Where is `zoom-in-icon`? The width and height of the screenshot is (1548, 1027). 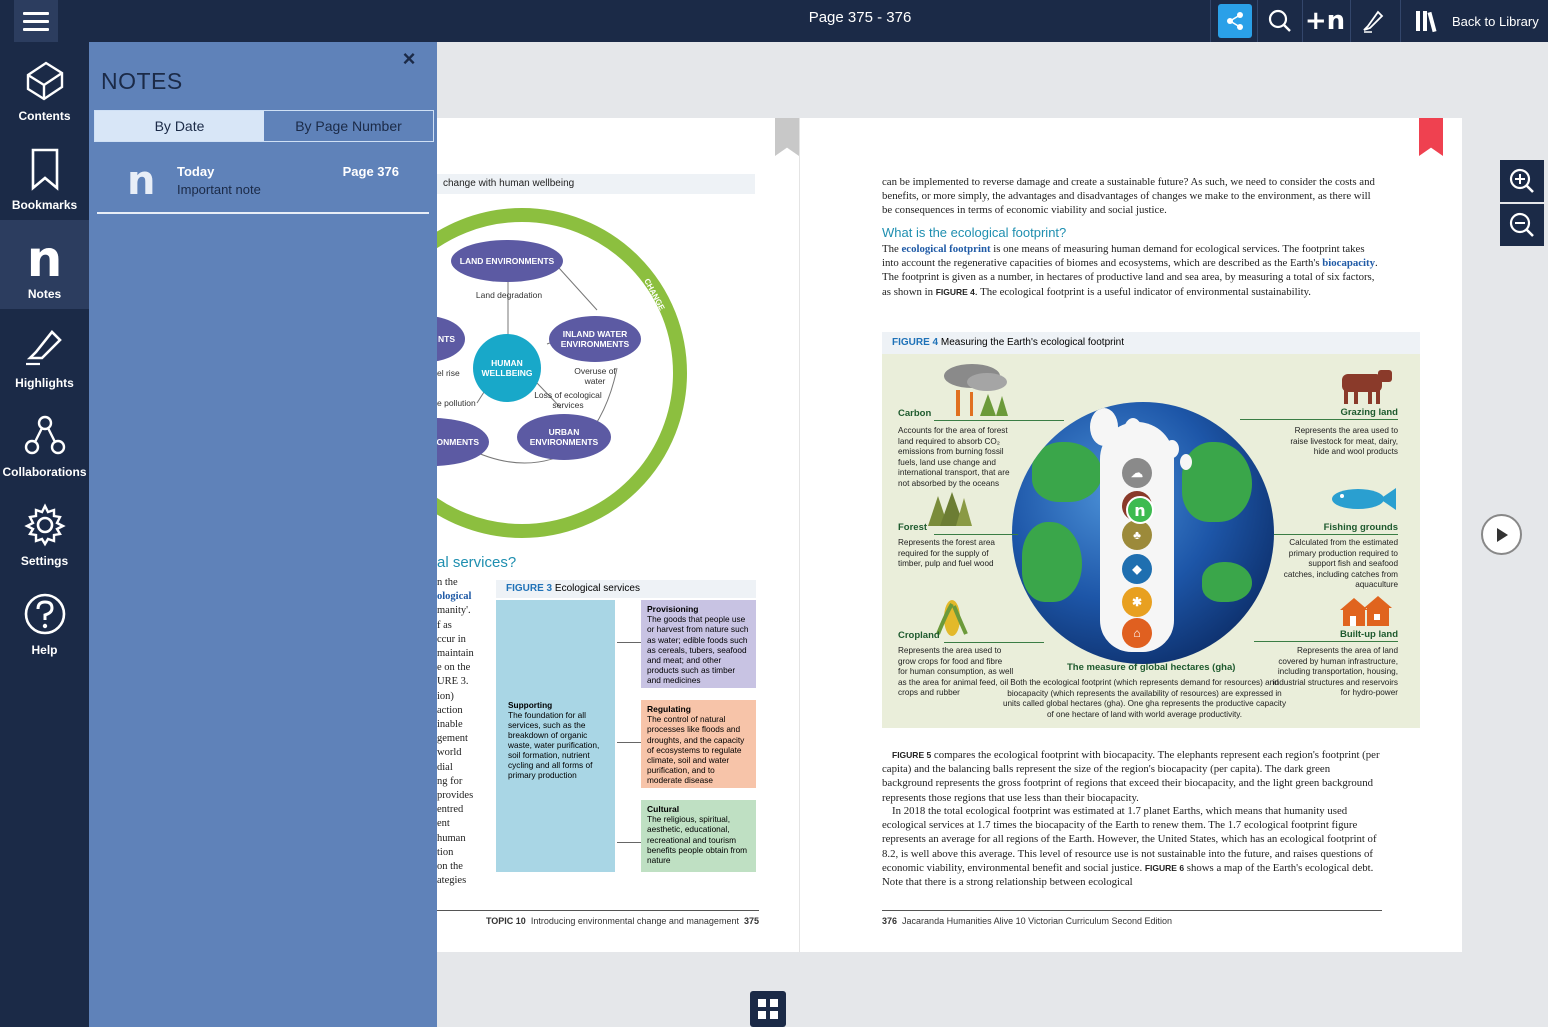
zoom-in-icon is located at coordinates (1521, 180).